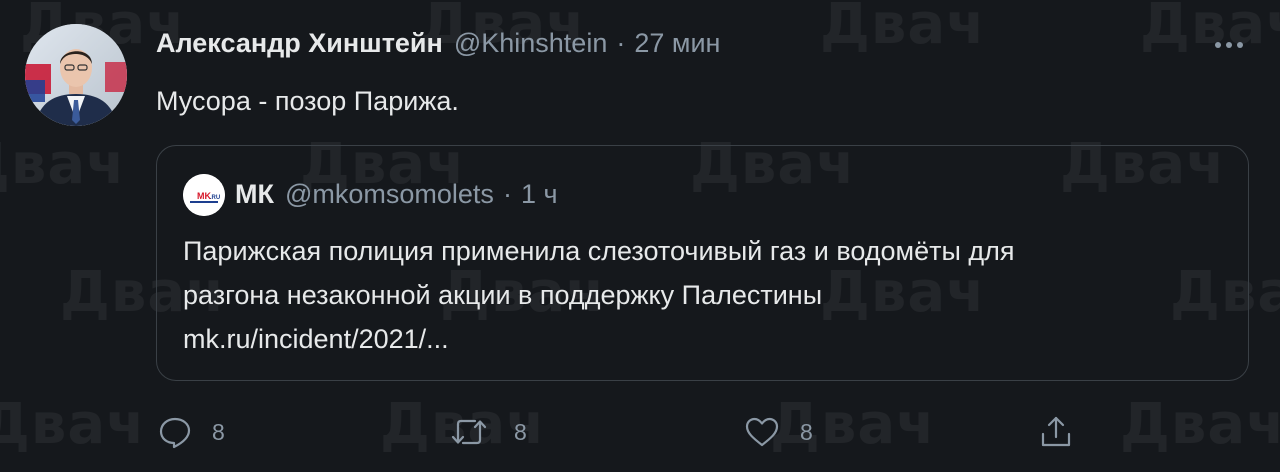  Describe the element at coordinates (488, 432) in the screenshot. I see `retweet-button: 8` at that location.